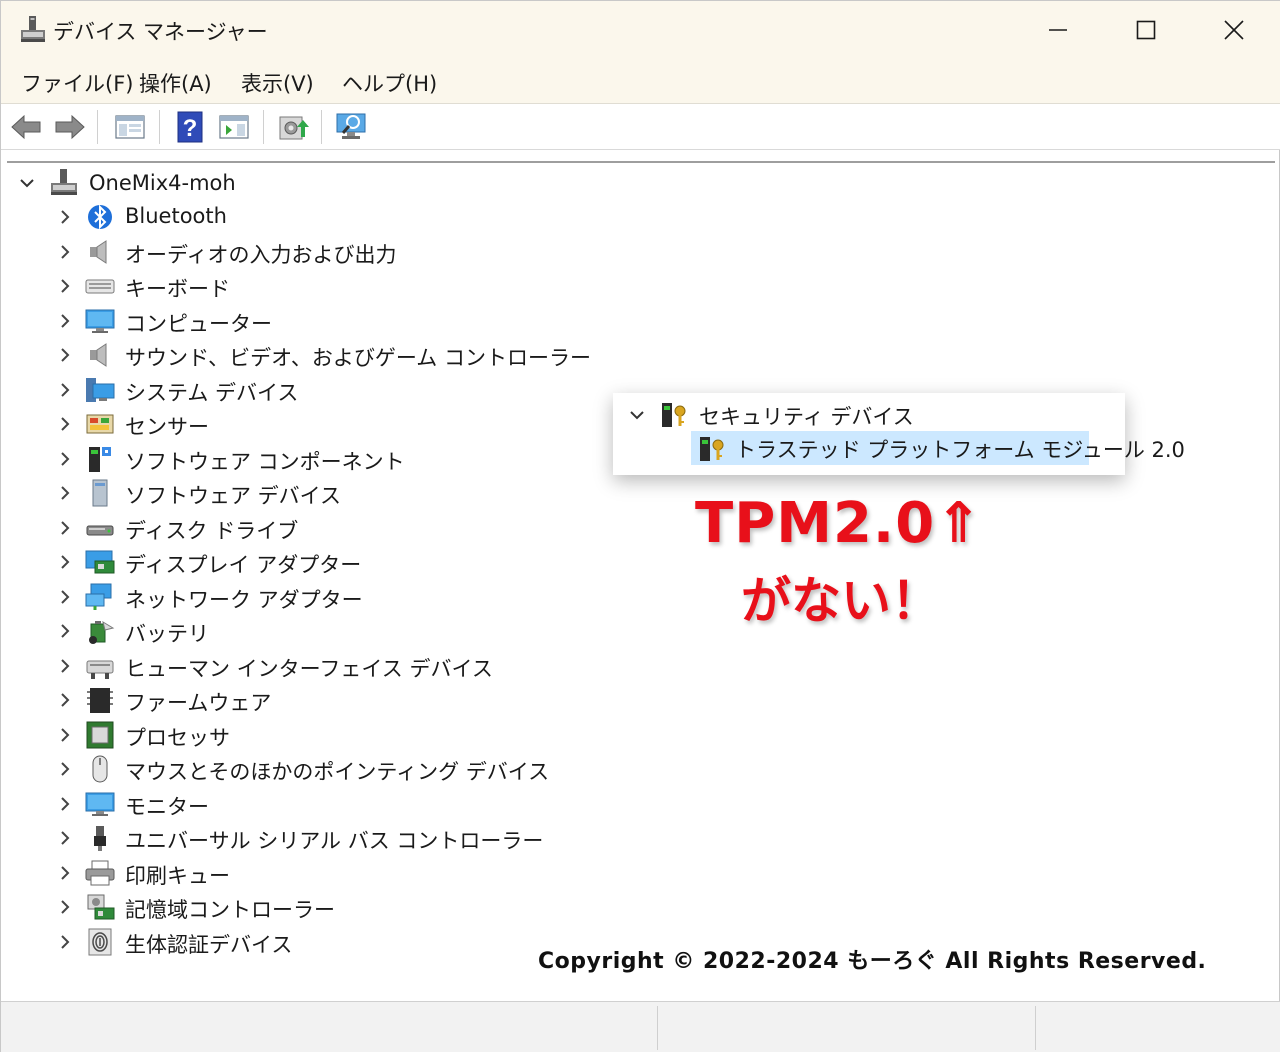 This screenshot has width=1280, height=1052. I want to click on scan-hardware-changes-button, so click(352, 127).